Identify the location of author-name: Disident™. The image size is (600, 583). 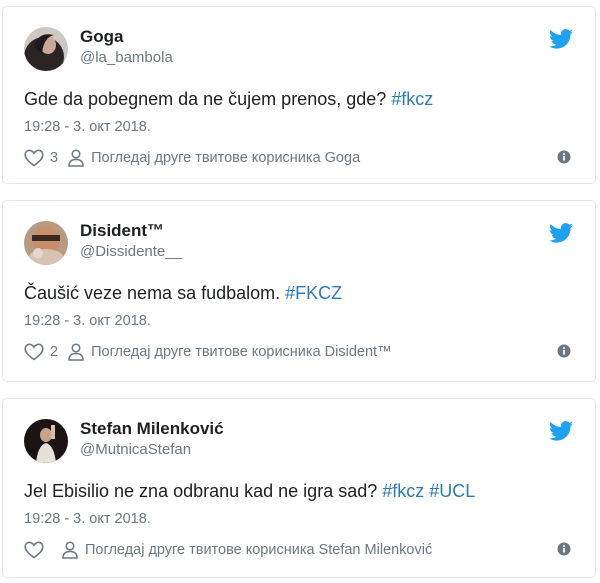
(122, 231).